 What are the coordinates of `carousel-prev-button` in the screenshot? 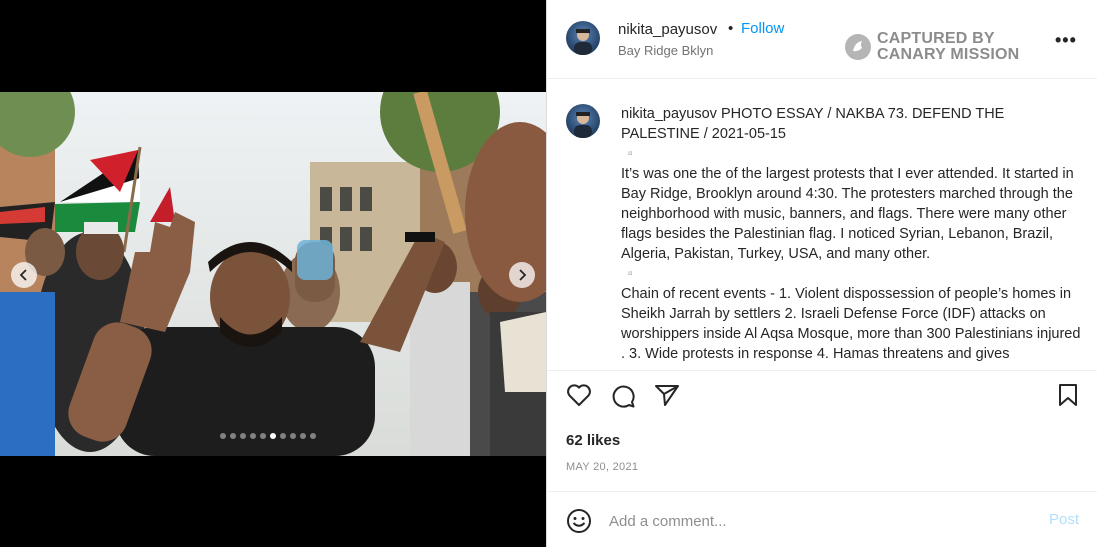 It's located at (24, 275).